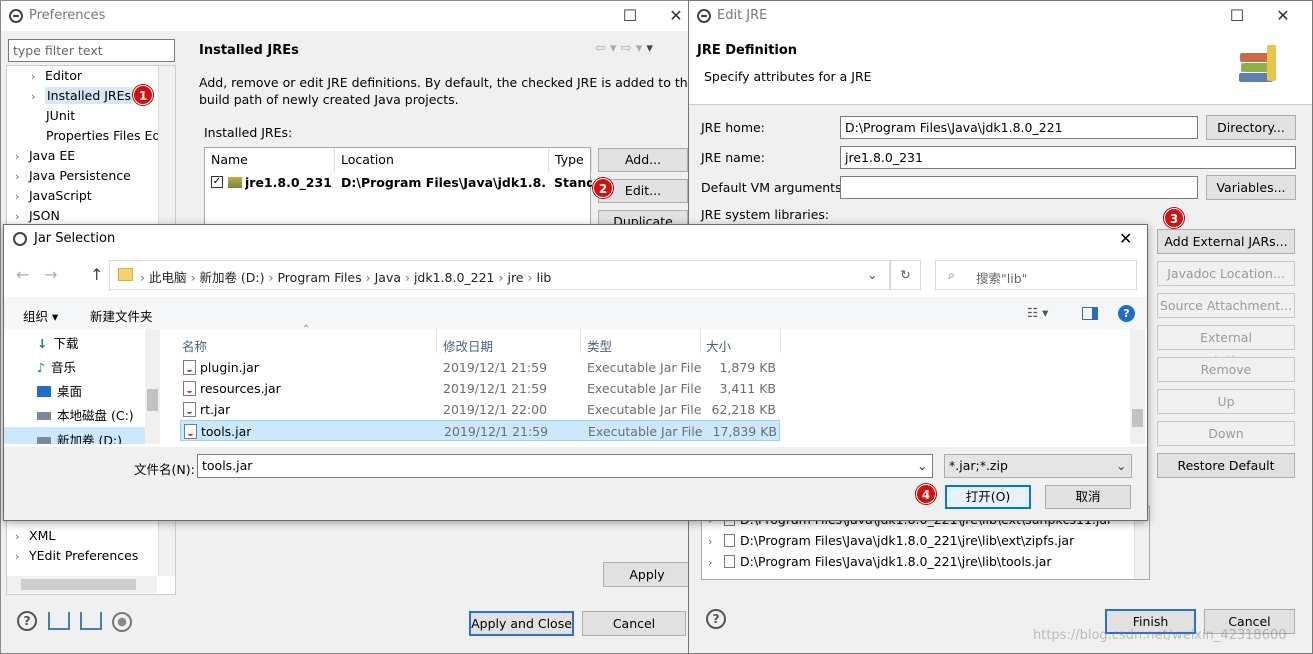 Image resolution: width=1313 pixels, height=654 pixels. I want to click on checkbox: ✓, so click(217, 182).